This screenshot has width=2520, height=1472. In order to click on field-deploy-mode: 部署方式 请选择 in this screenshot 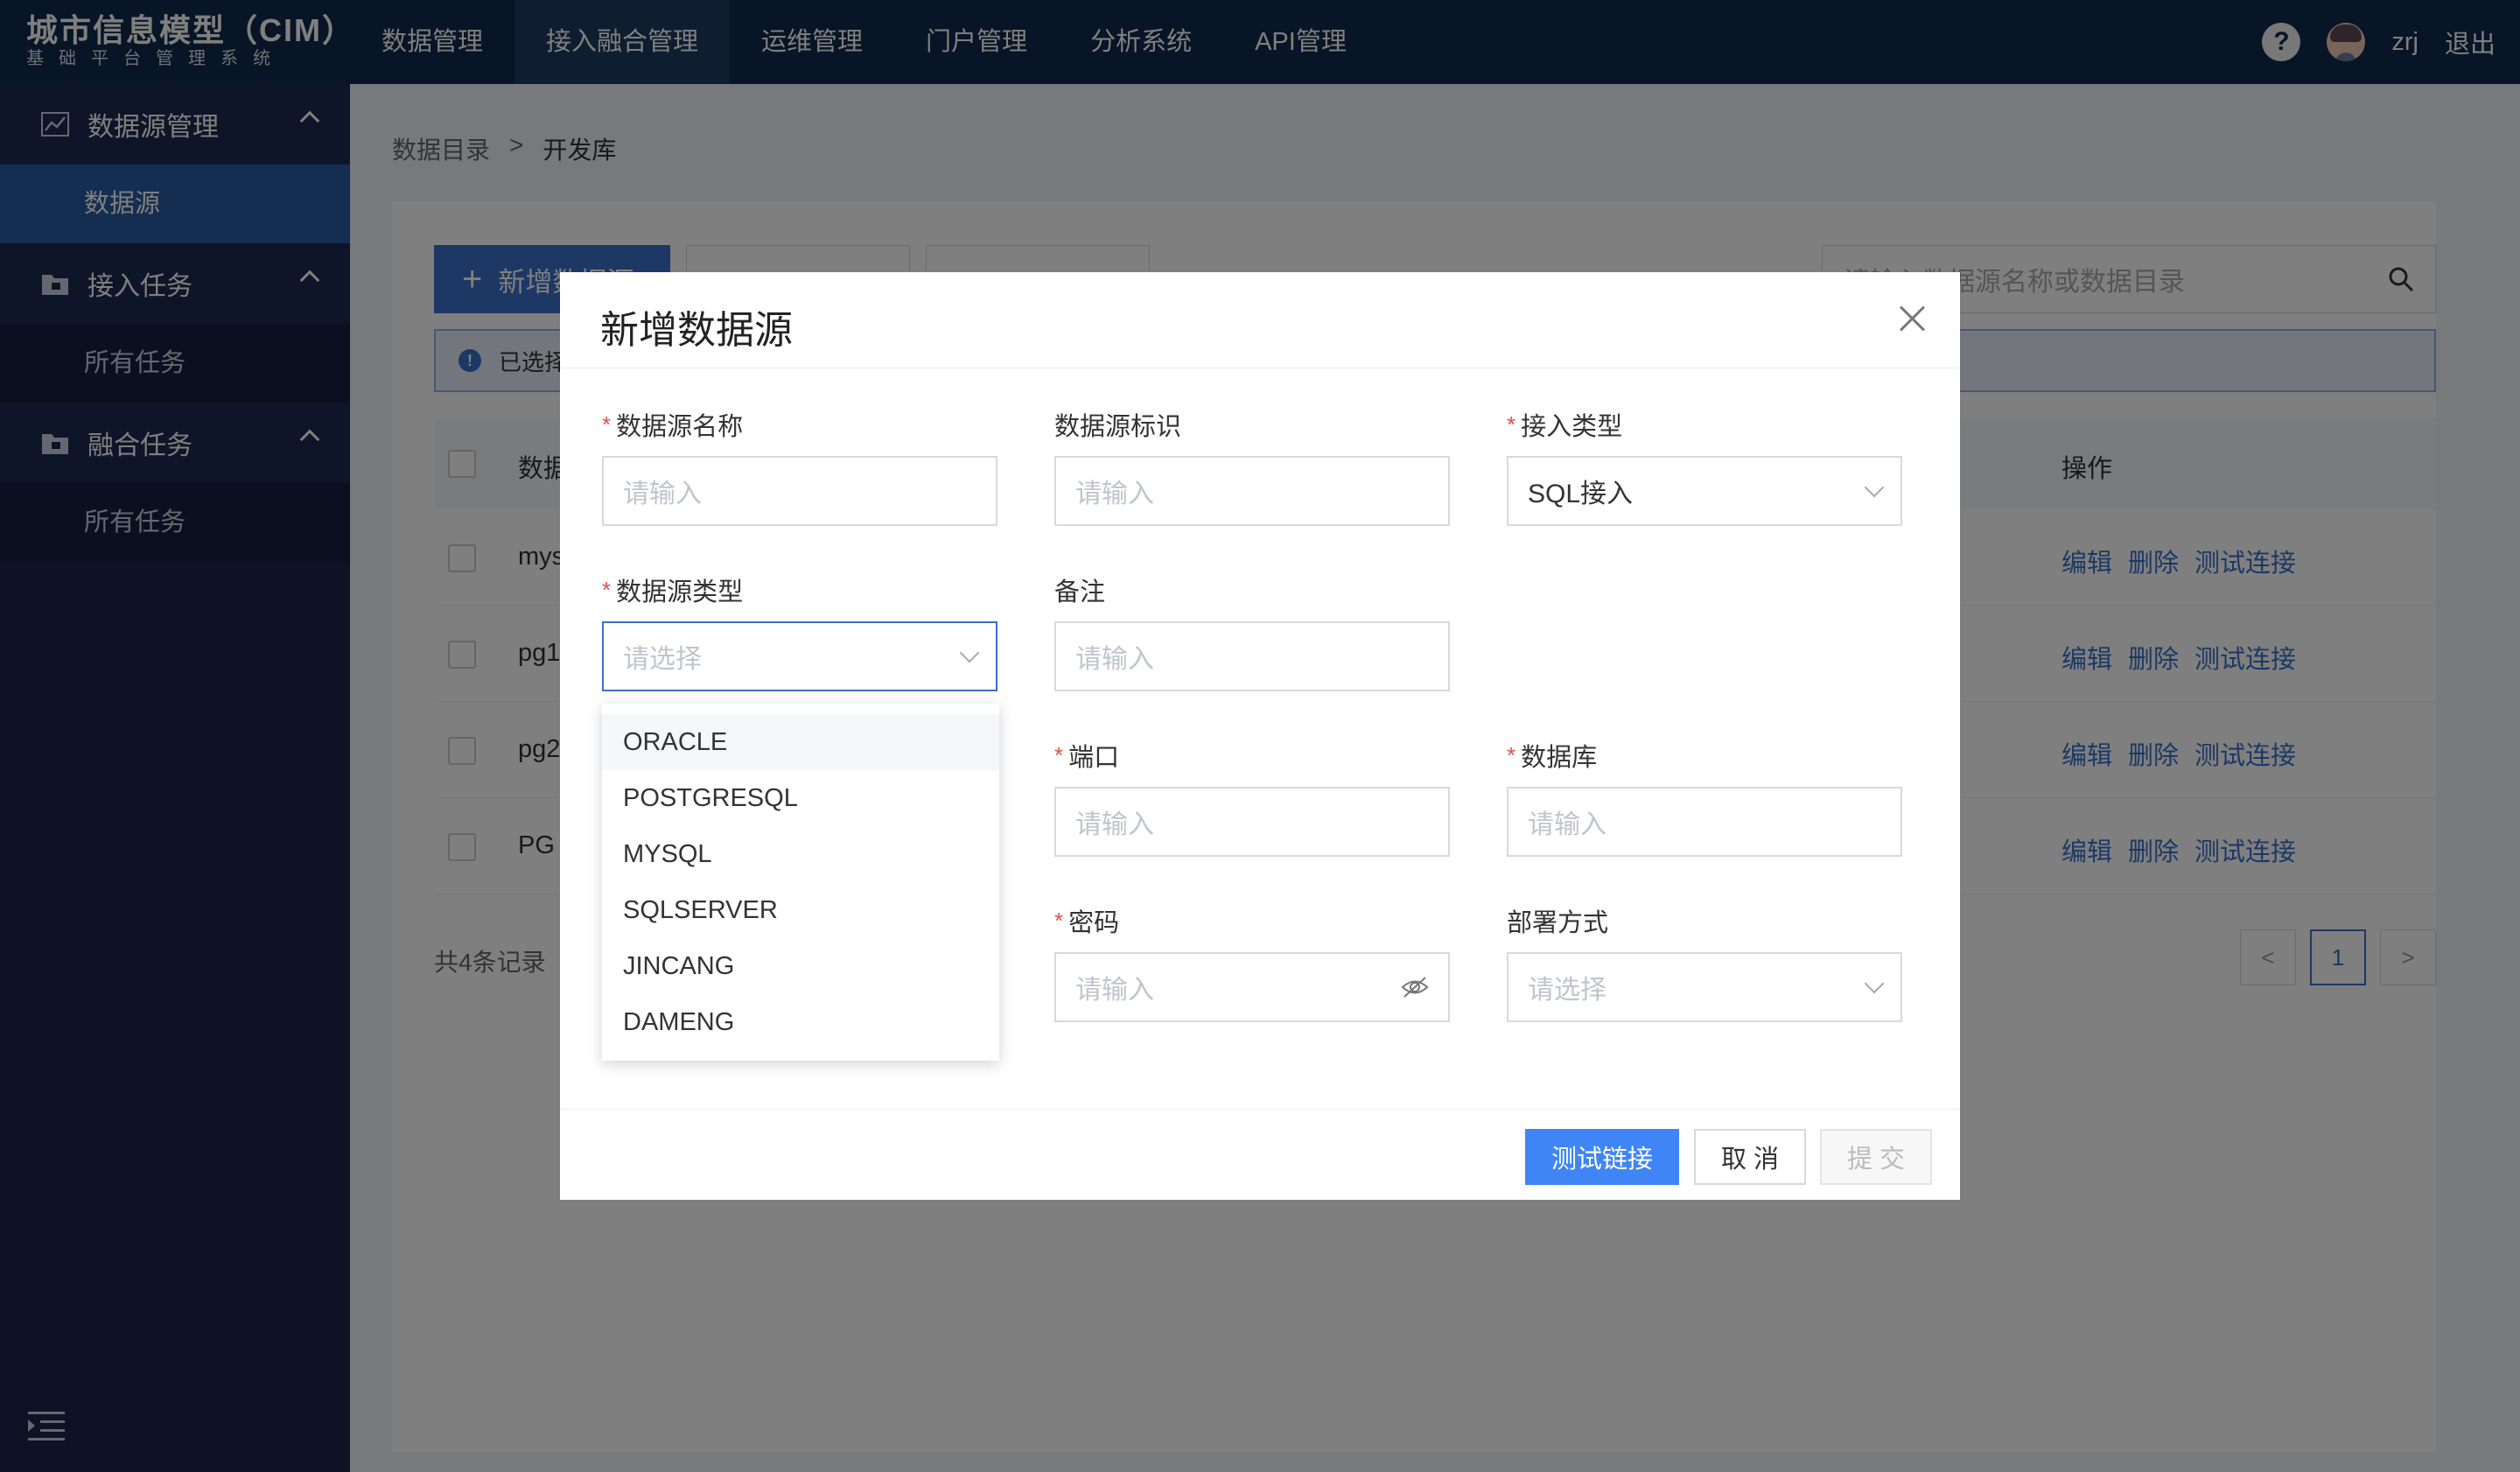, I will do `click(1704, 963)`.